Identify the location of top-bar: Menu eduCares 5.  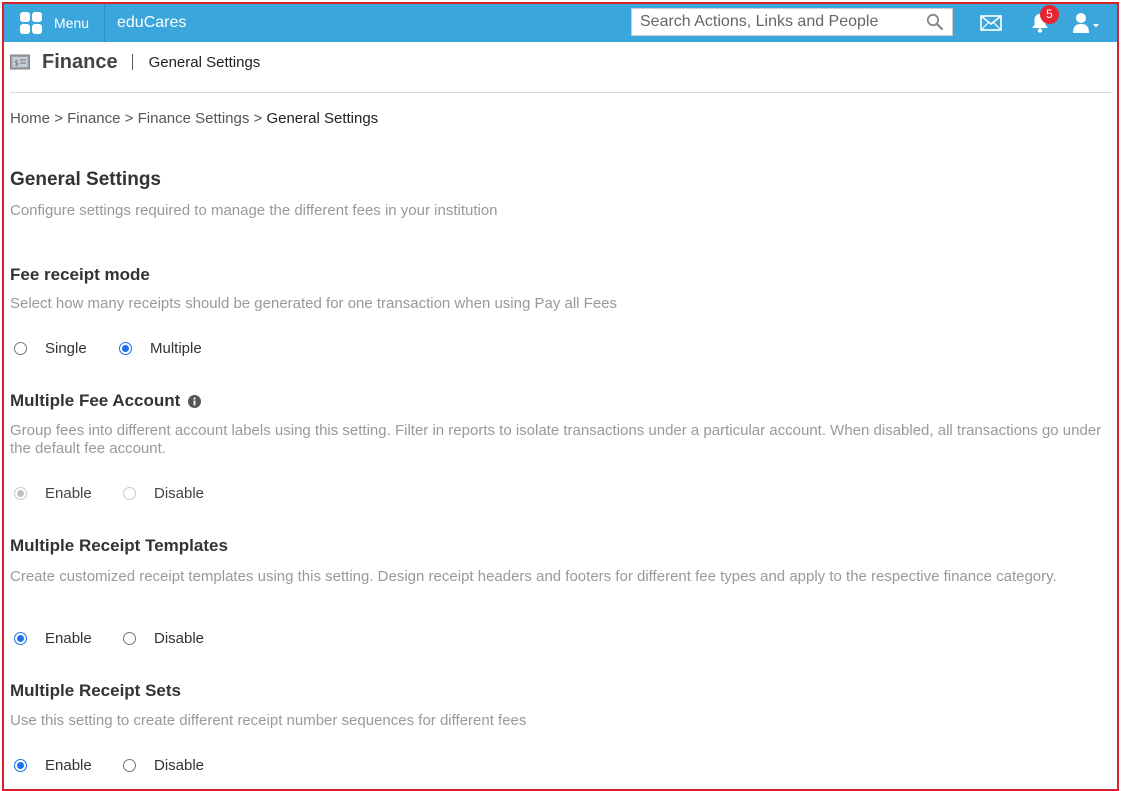
(560, 23).